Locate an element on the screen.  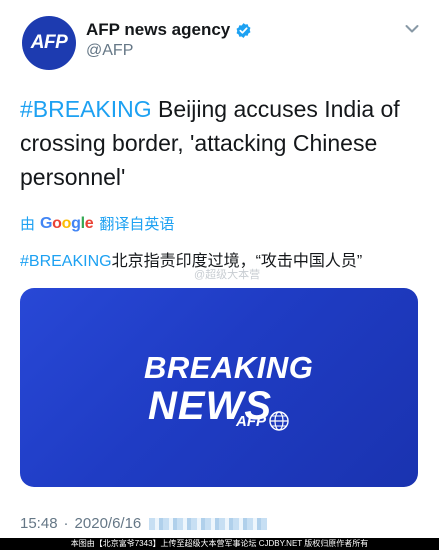
account-name-row: AFP news agency is located at coordinates (169, 30).